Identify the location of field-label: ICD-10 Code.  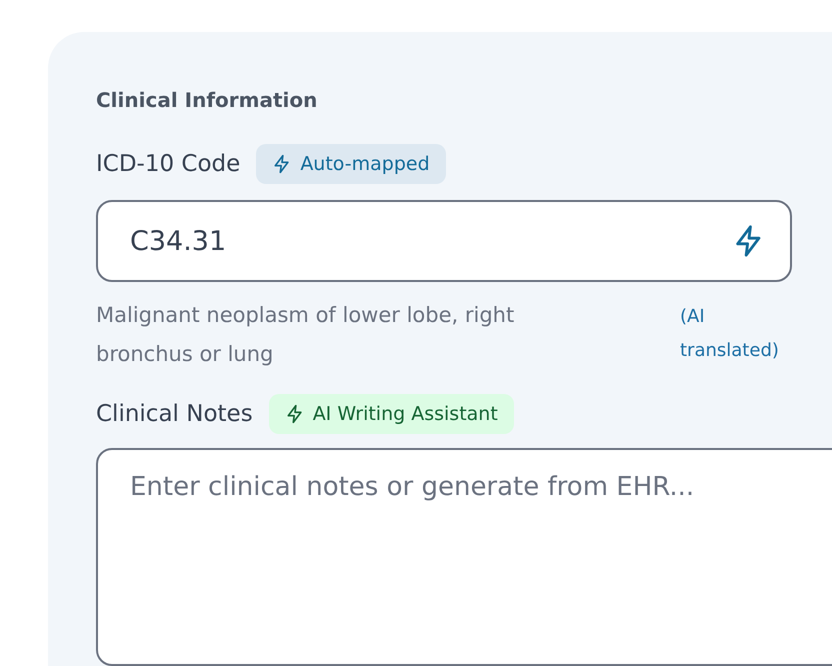
(168, 164).